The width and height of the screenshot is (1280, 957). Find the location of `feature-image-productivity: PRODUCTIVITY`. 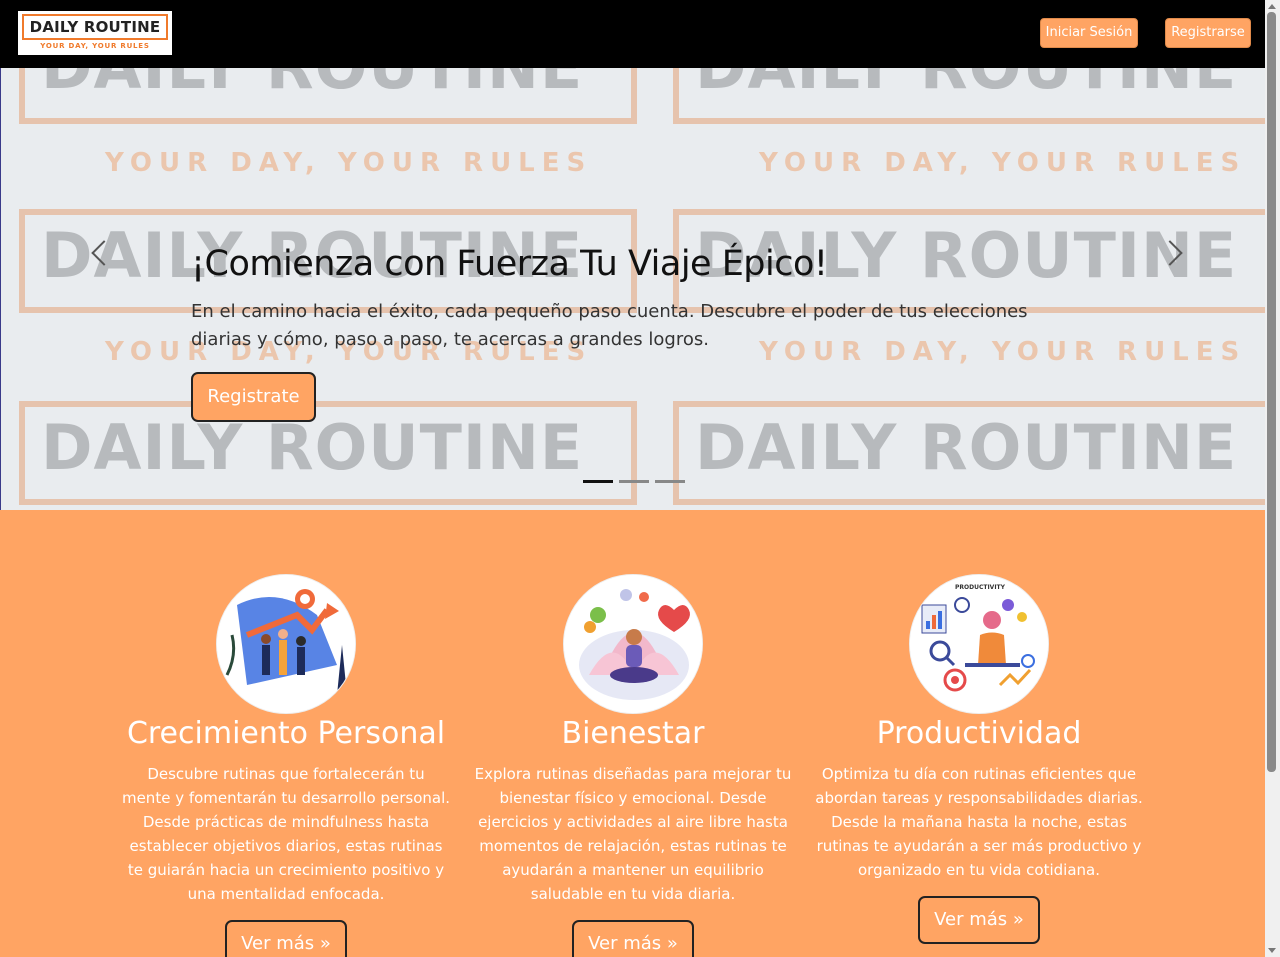

feature-image-productivity: PRODUCTIVITY is located at coordinates (979, 644).